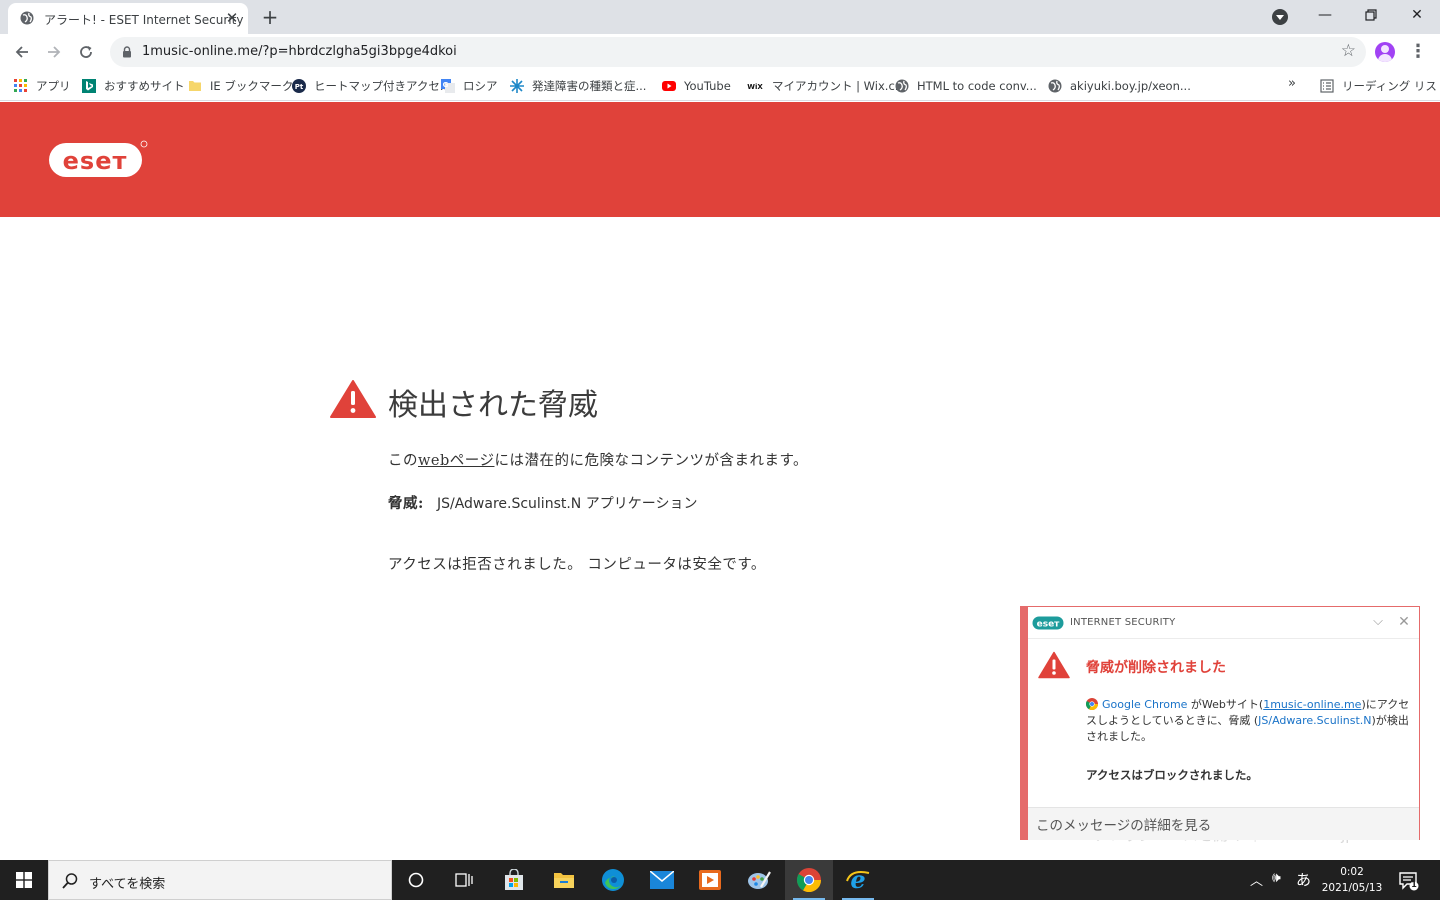 The image size is (1440, 900). I want to click on task-view-icon, so click(464, 880).